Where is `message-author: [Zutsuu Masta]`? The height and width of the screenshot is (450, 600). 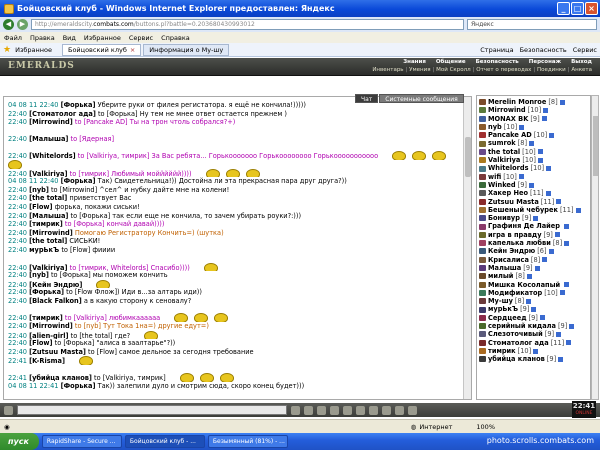 message-author: [Zutsuu Masta] is located at coordinates (57, 352).